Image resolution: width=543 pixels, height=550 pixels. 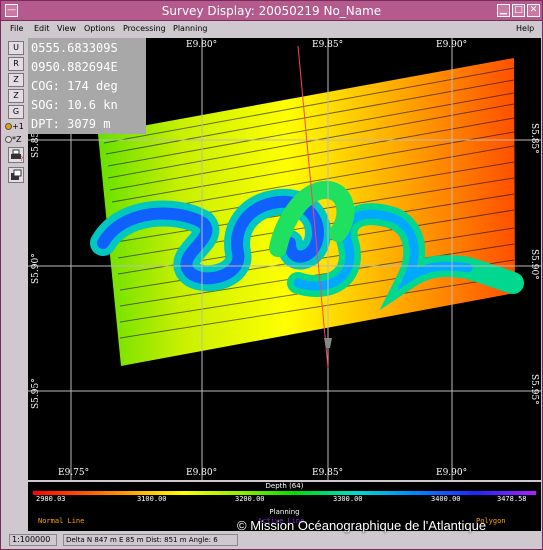 I want to click on menu-processing: Processing, so click(x=144, y=28).